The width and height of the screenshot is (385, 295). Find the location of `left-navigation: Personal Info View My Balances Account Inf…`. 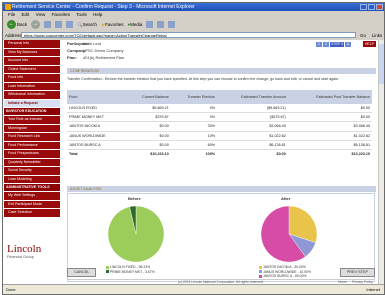

left-navigation: Personal Info View My Balances Account Inf… is located at coordinates (32, 162).